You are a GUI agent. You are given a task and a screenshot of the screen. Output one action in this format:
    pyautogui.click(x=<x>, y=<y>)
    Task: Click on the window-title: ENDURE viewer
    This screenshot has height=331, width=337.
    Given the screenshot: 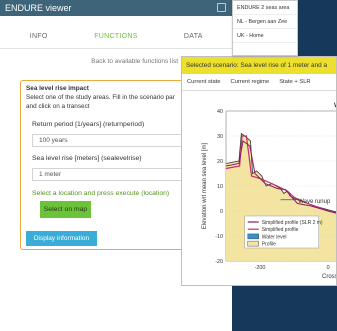 What is the action you would take?
    pyautogui.click(x=38, y=8)
    